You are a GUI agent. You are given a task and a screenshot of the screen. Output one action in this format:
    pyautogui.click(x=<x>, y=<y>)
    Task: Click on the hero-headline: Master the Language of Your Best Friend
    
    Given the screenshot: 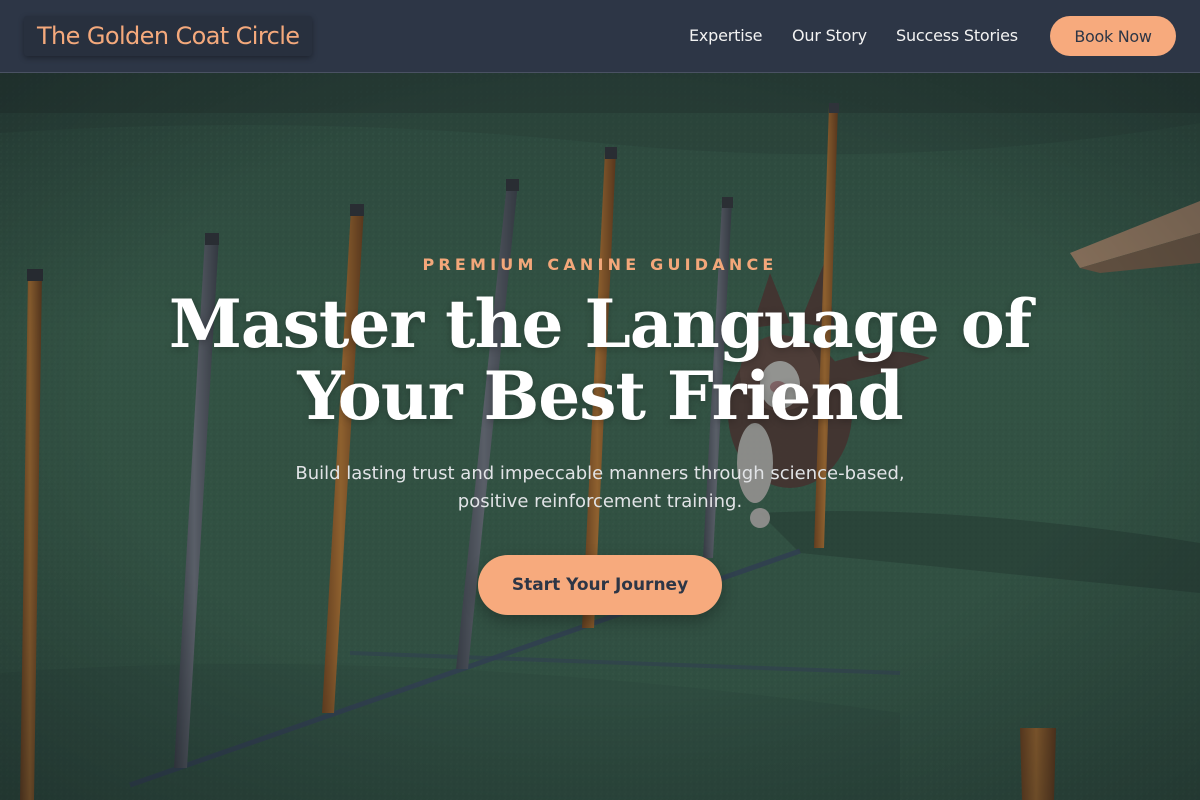 What is the action you would take?
    pyautogui.click(x=600, y=360)
    